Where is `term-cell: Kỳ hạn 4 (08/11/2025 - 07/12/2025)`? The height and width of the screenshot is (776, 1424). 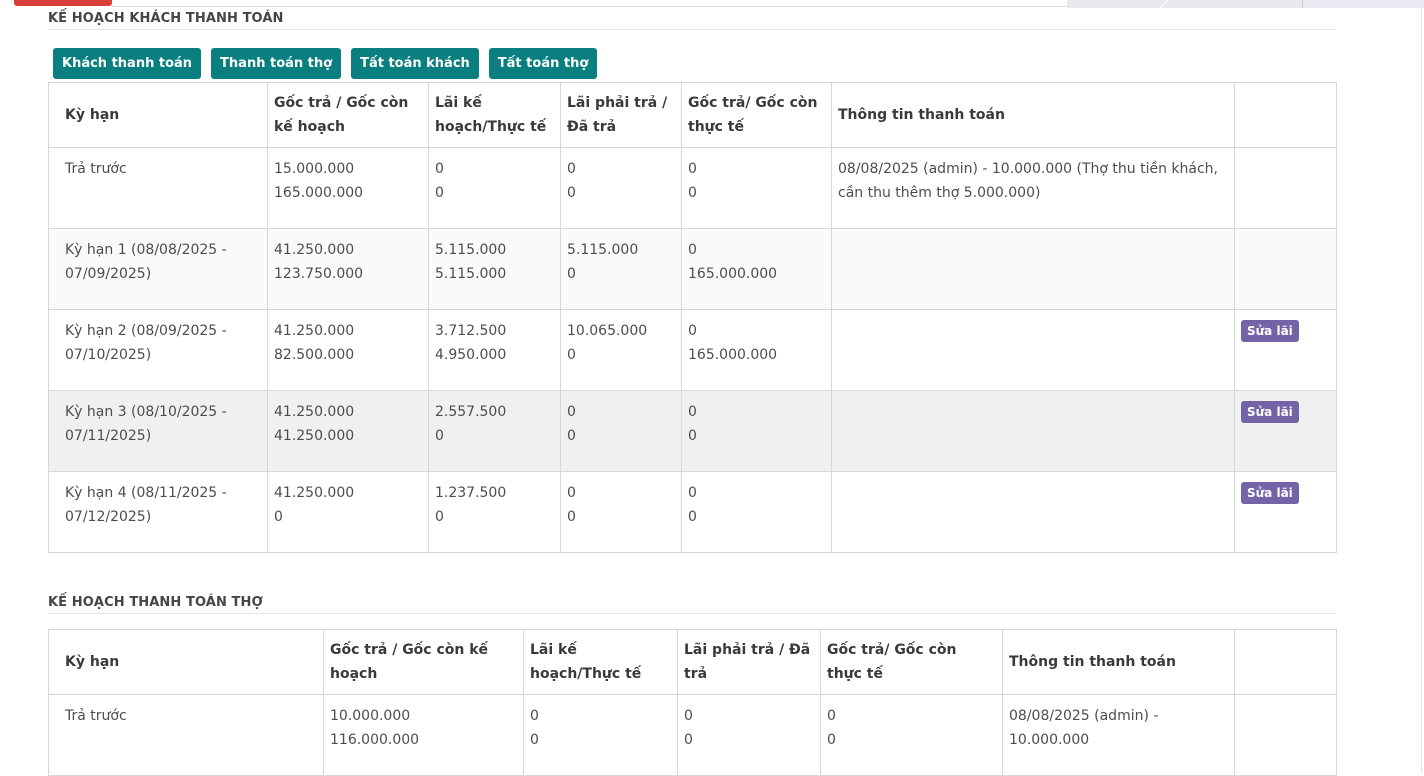 term-cell: Kỳ hạn 4 (08/11/2025 - 07/12/2025) is located at coordinates (158, 512).